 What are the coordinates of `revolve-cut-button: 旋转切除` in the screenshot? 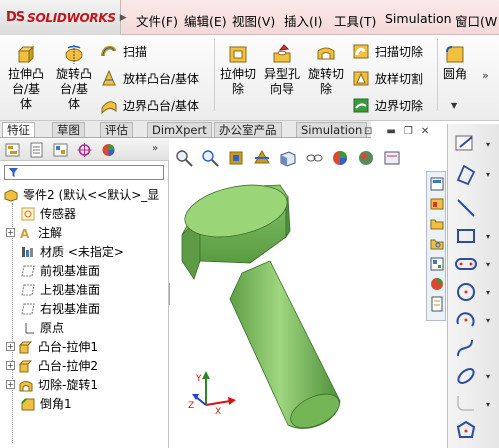 It's located at (326, 70).